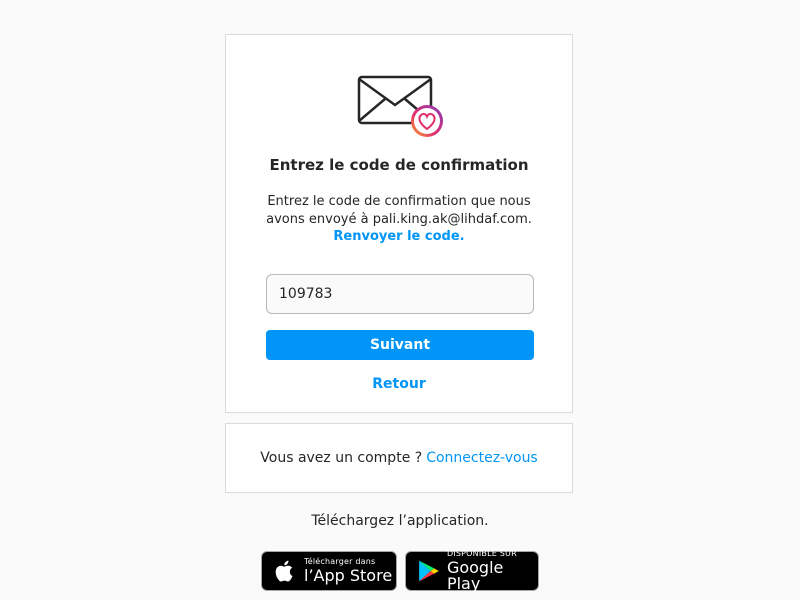 The height and width of the screenshot is (600, 800). I want to click on back-link: Retour, so click(399, 384).